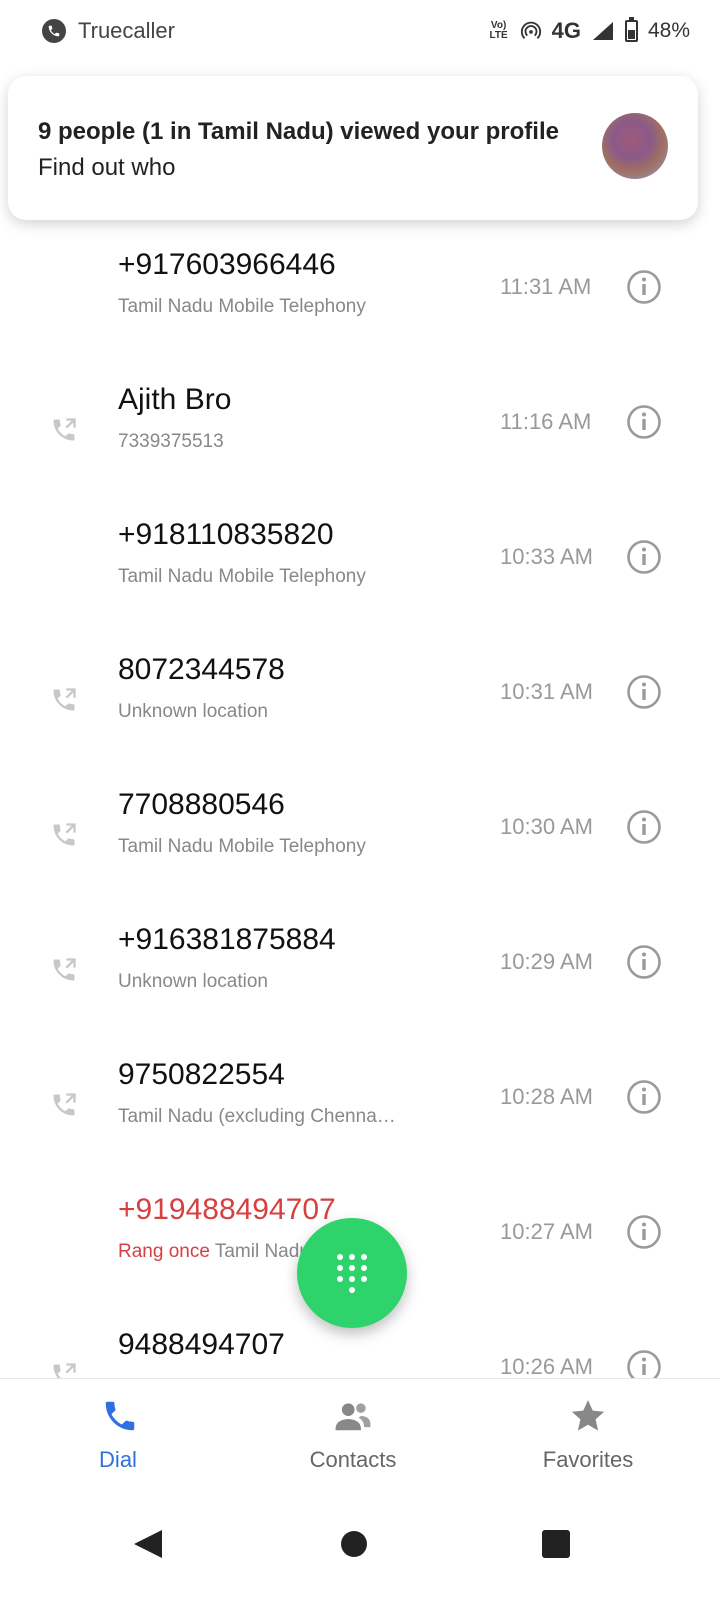  Describe the element at coordinates (164, 1251) in the screenshot. I see `rang-once-label: Rang once` at that location.